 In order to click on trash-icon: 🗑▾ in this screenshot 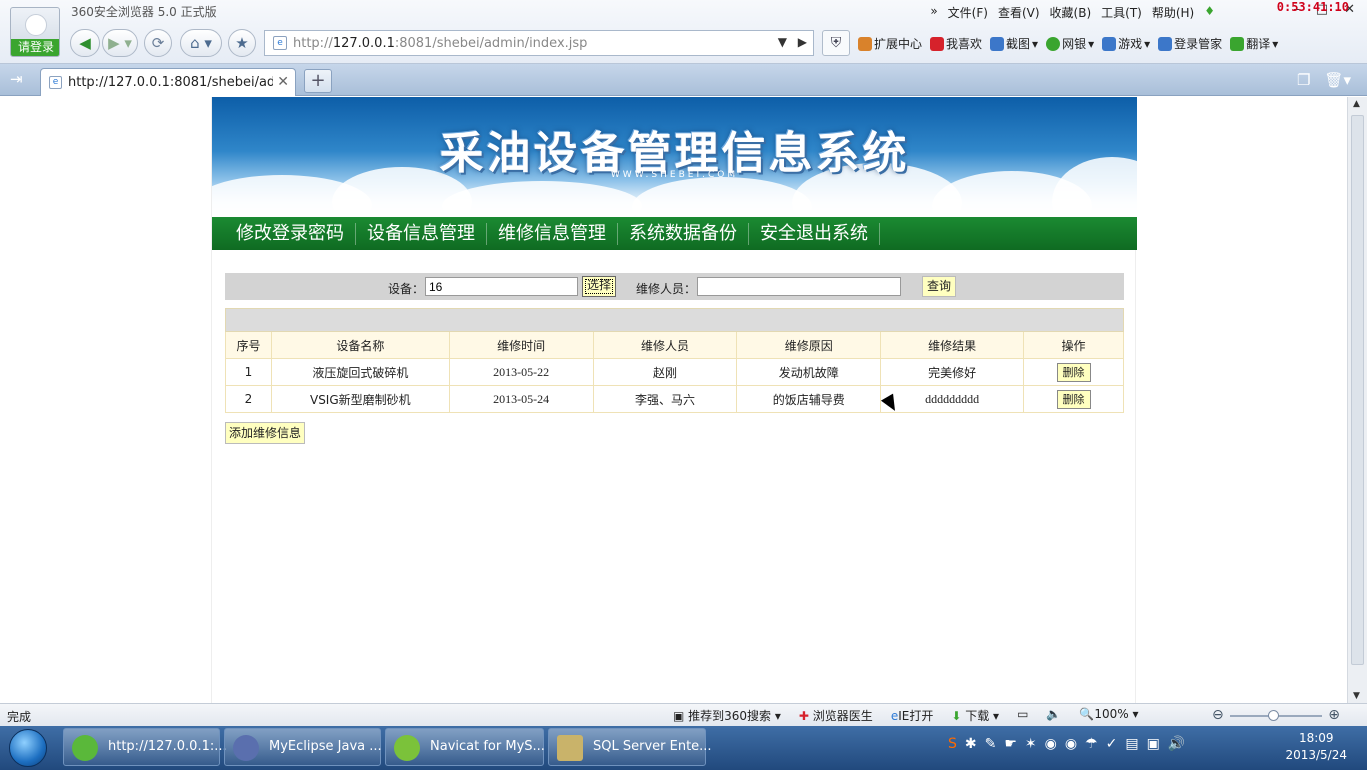, I will do `click(1337, 80)`.